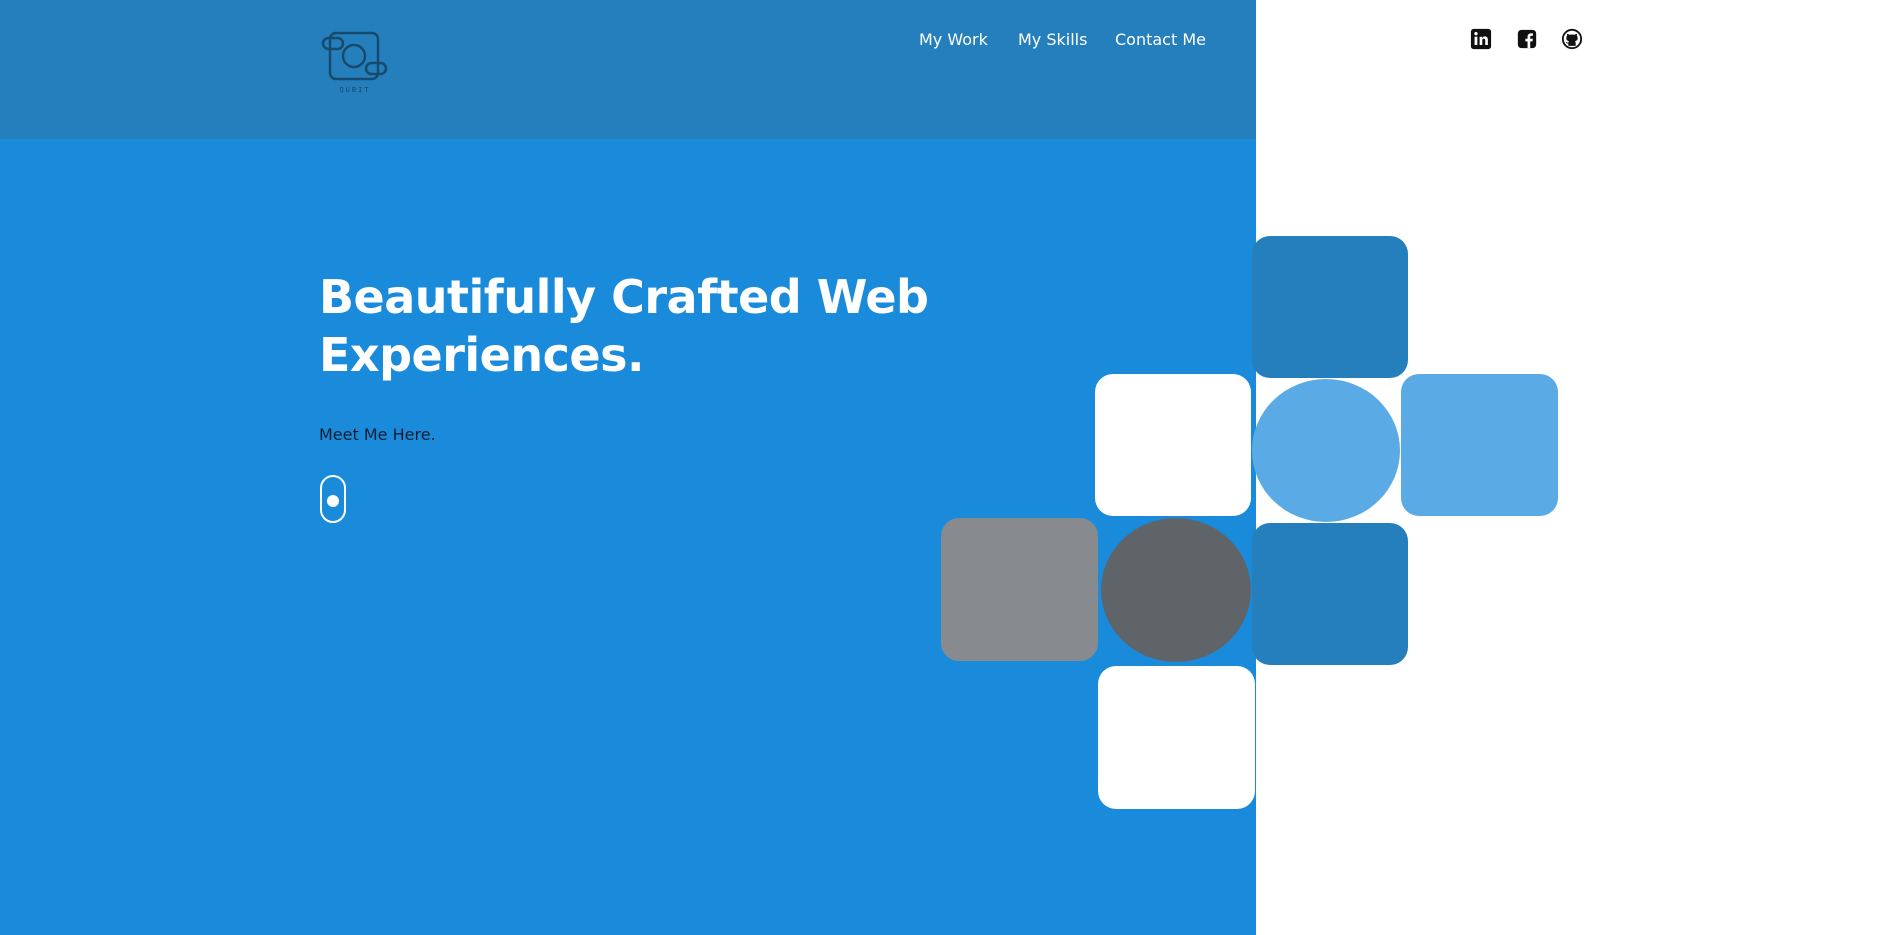 This screenshot has width=1894, height=935. I want to click on tile-gray, so click(1019, 589).